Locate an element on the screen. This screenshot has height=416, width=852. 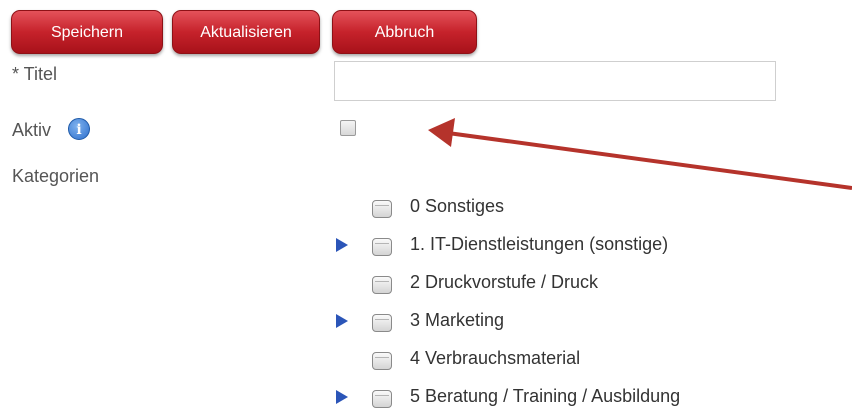
category-item: 5 Beratung / Training / Ausbildung is located at coordinates (580, 397).